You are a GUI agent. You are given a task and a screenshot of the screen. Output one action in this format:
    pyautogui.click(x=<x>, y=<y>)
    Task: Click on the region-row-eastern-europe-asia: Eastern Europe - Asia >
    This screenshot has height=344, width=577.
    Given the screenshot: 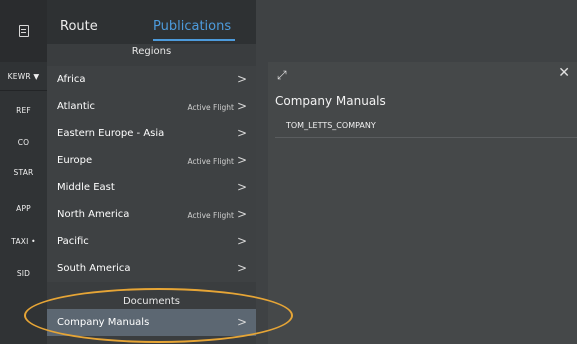 What is the action you would take?
    pyautogui.click(x=151, y=133)
    